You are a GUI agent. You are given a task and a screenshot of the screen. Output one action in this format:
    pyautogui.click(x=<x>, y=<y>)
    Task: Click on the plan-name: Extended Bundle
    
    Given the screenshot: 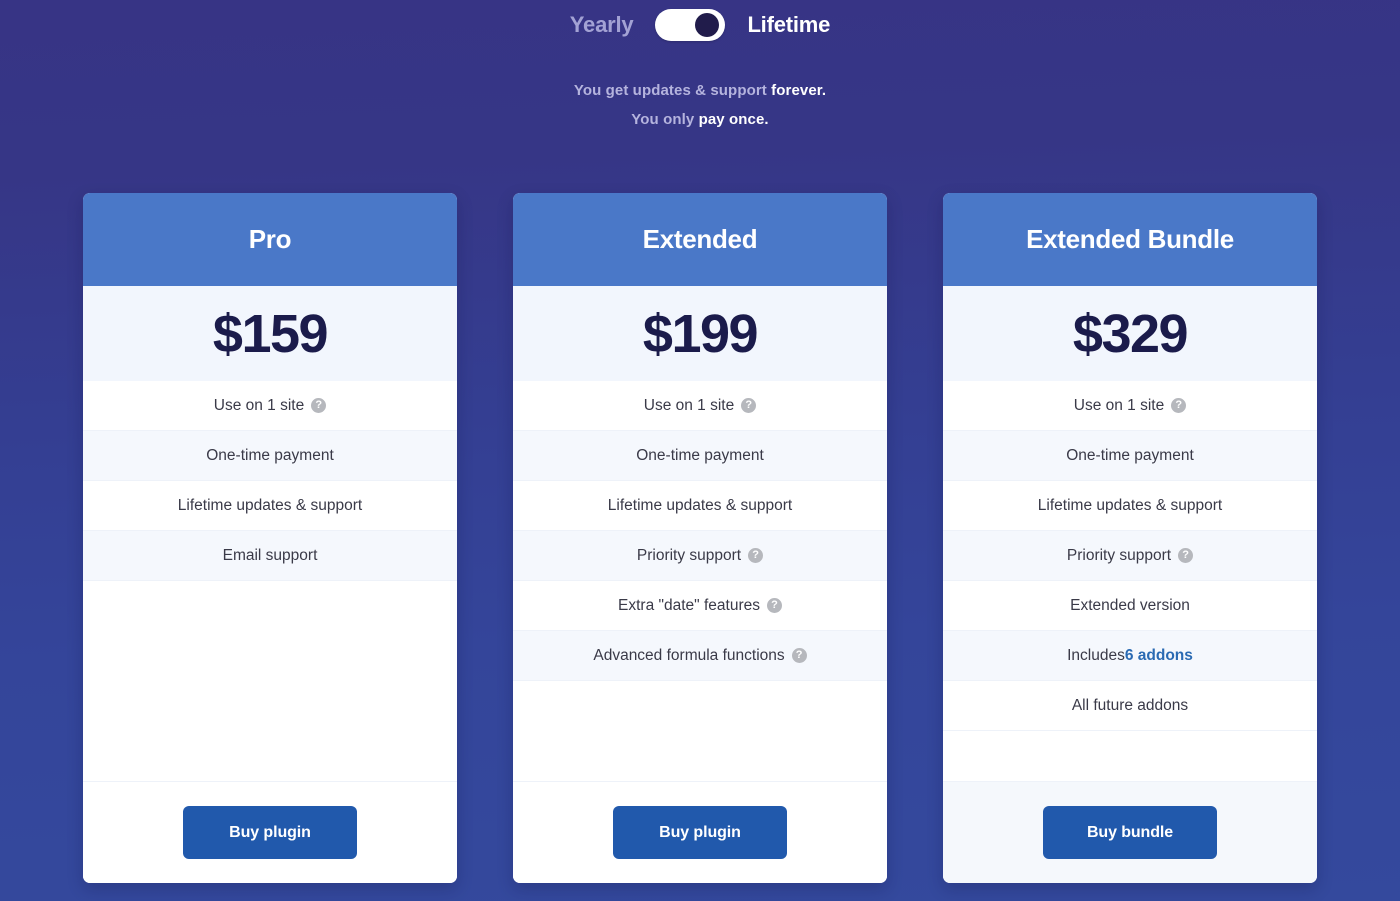 What is the action you would take?
    pyautogui.click(x=1130, y=239)
    